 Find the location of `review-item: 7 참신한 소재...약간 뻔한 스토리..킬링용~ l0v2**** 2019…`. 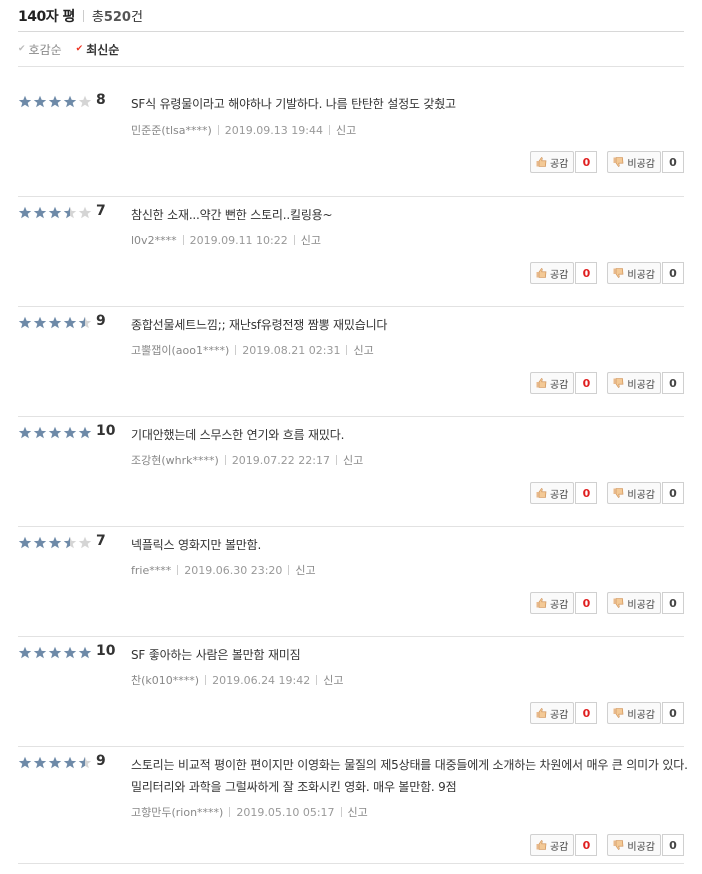

review-item: 7 참신한 소재...약간 뻔한 스토리..킬링용~ l0v2**** 2019… is located at coordinates (351, 252).